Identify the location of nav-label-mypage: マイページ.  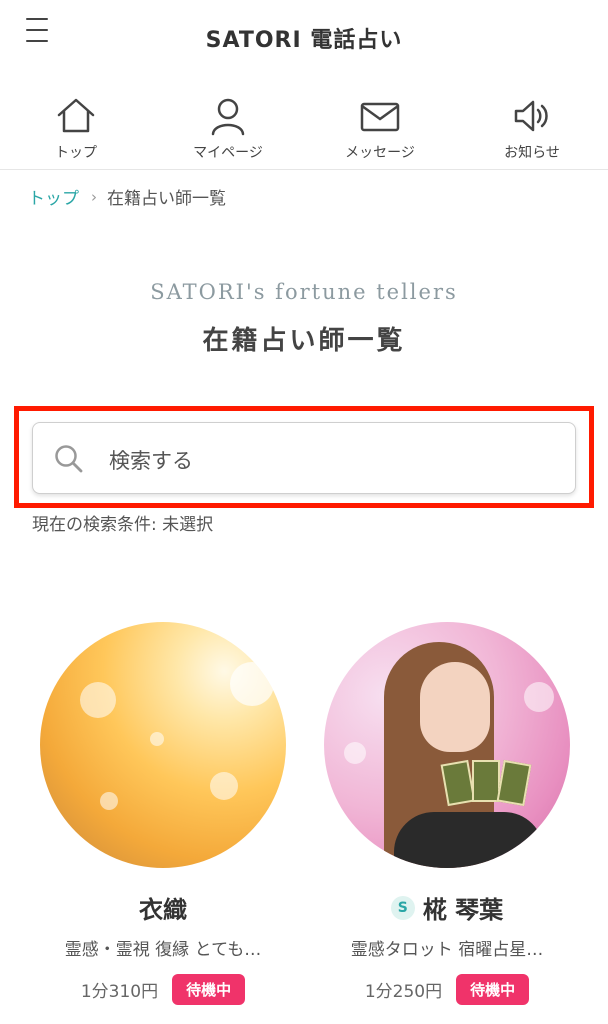
(228, 153).